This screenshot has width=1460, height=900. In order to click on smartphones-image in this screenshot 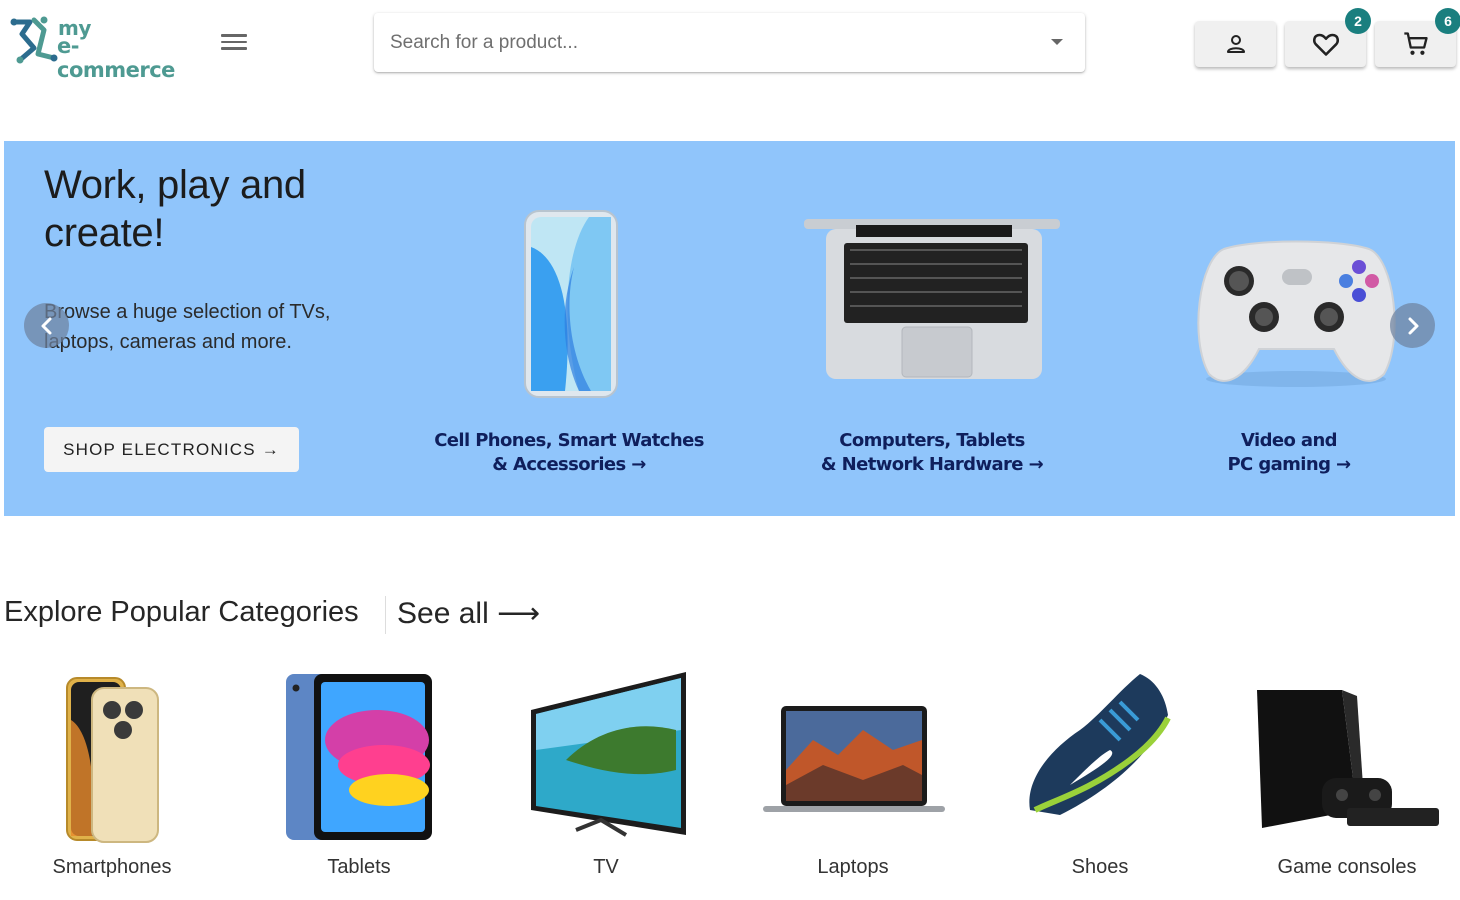, I will do `click(112, 760)`.